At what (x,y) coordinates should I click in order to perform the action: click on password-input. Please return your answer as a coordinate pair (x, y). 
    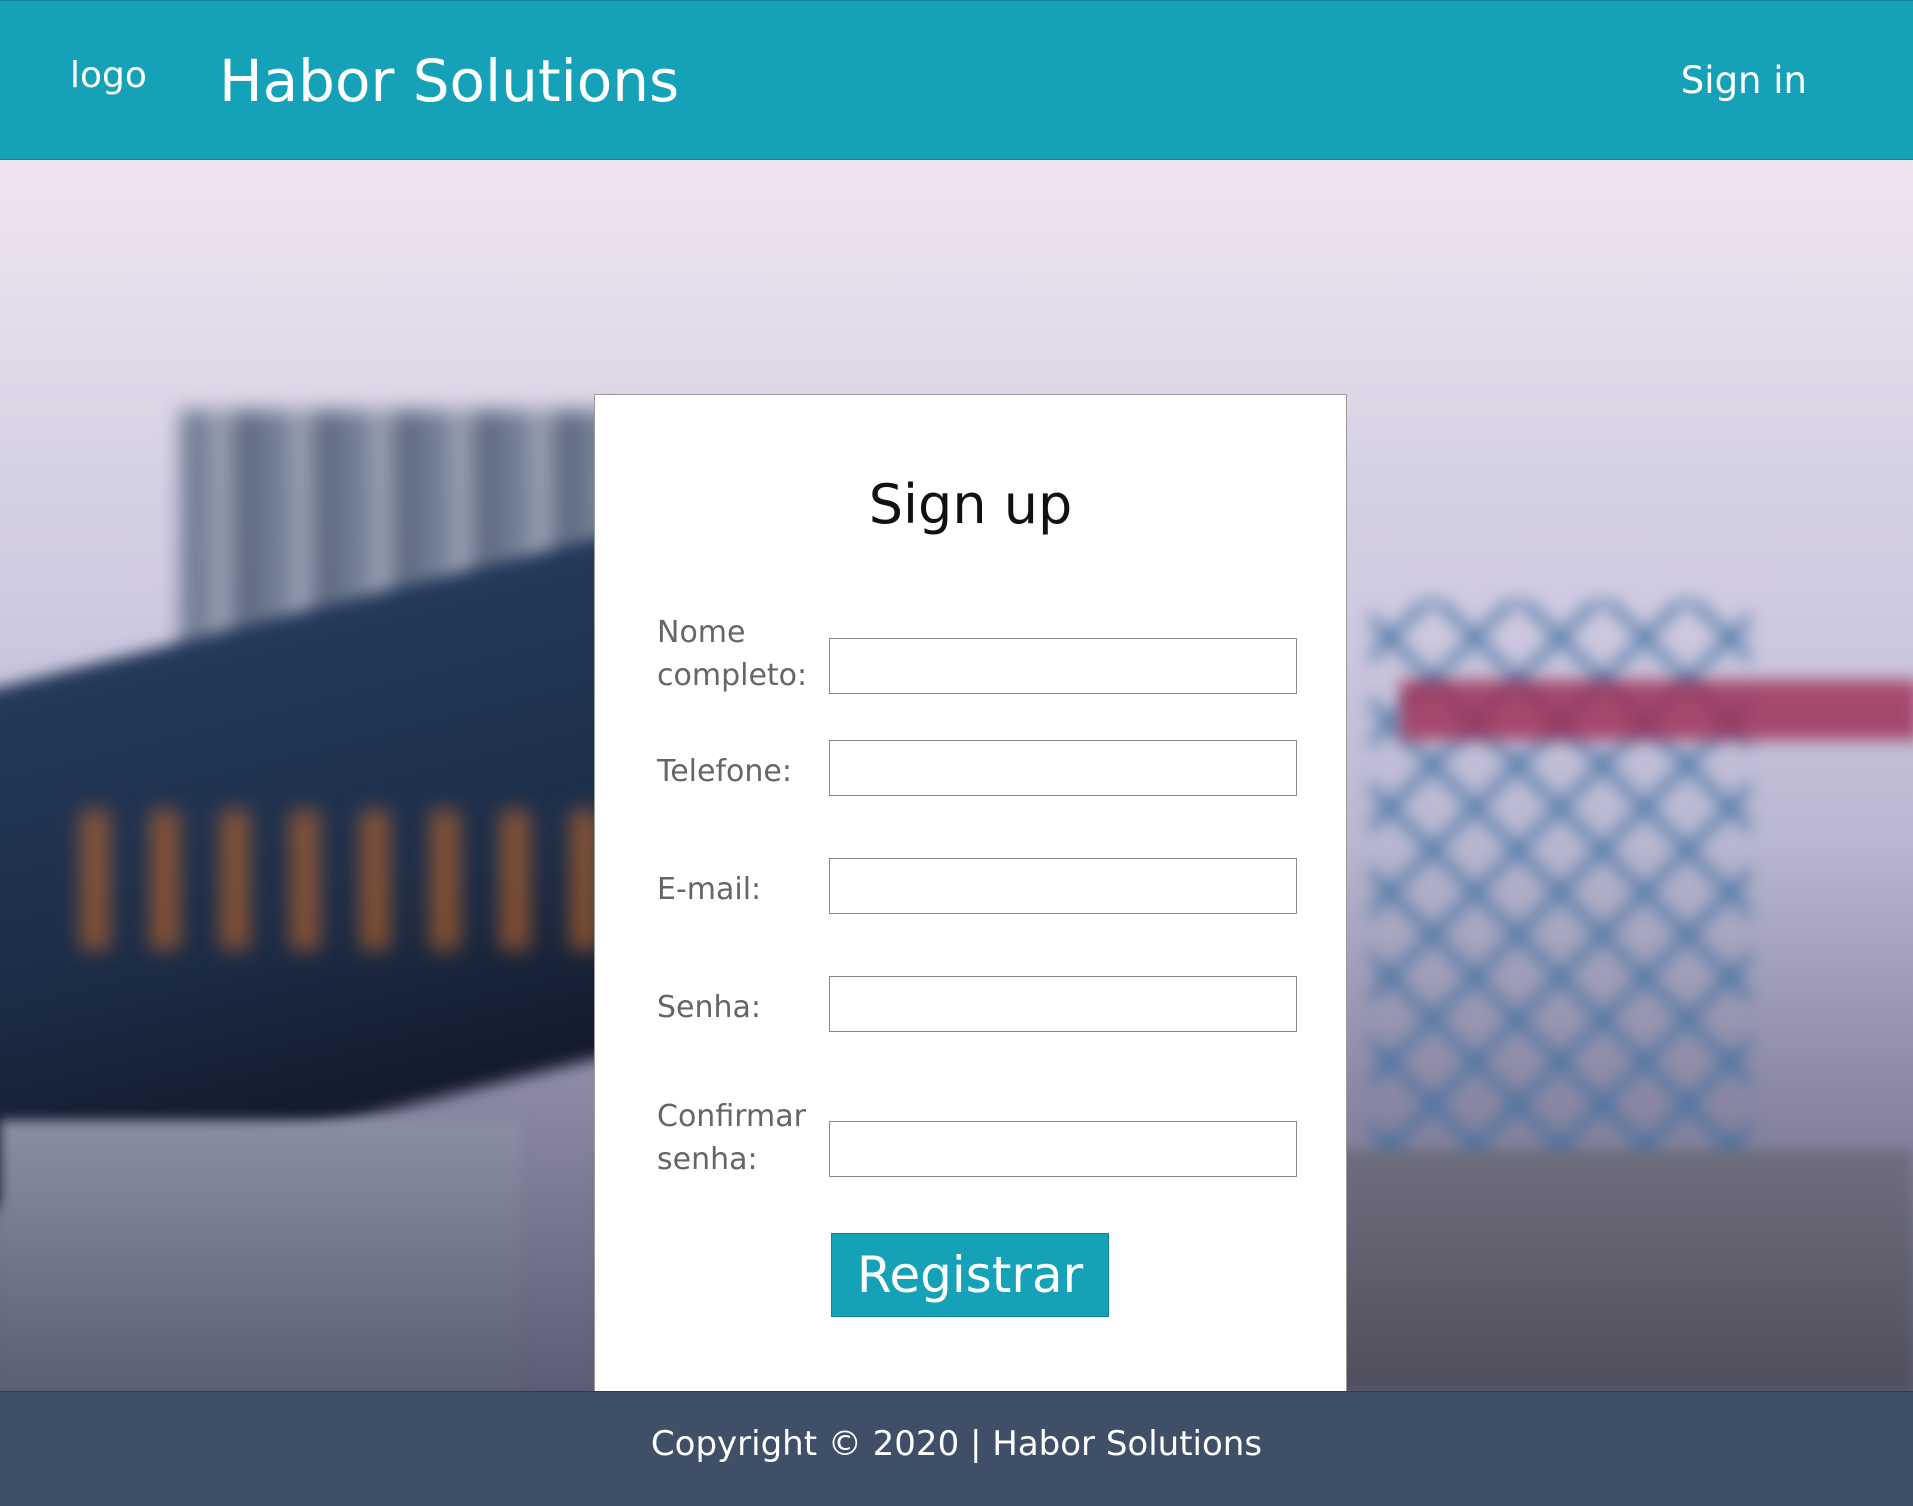
    Looking at the image, I should click on (1063, 1004).